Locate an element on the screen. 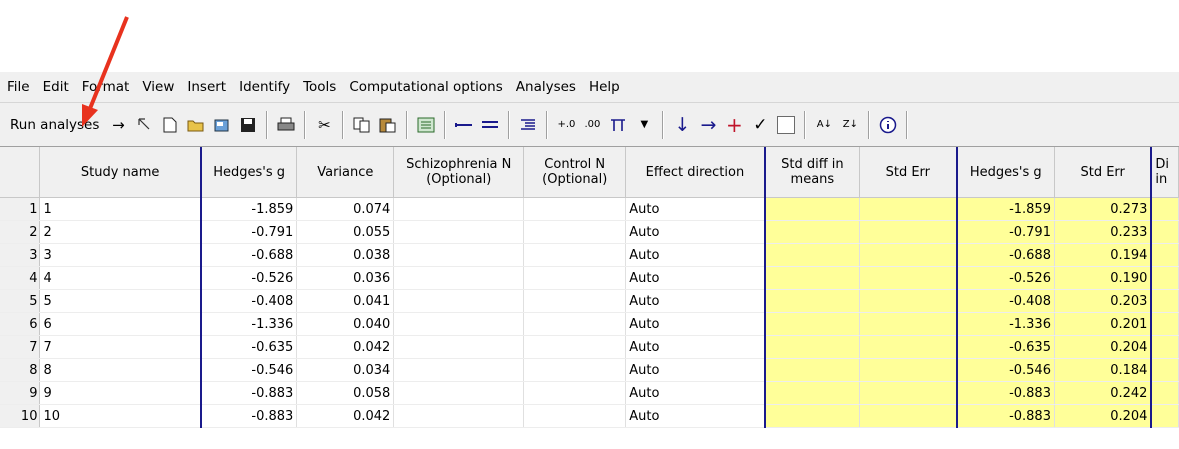  menu-file: File is located at coordinates (18, 87).